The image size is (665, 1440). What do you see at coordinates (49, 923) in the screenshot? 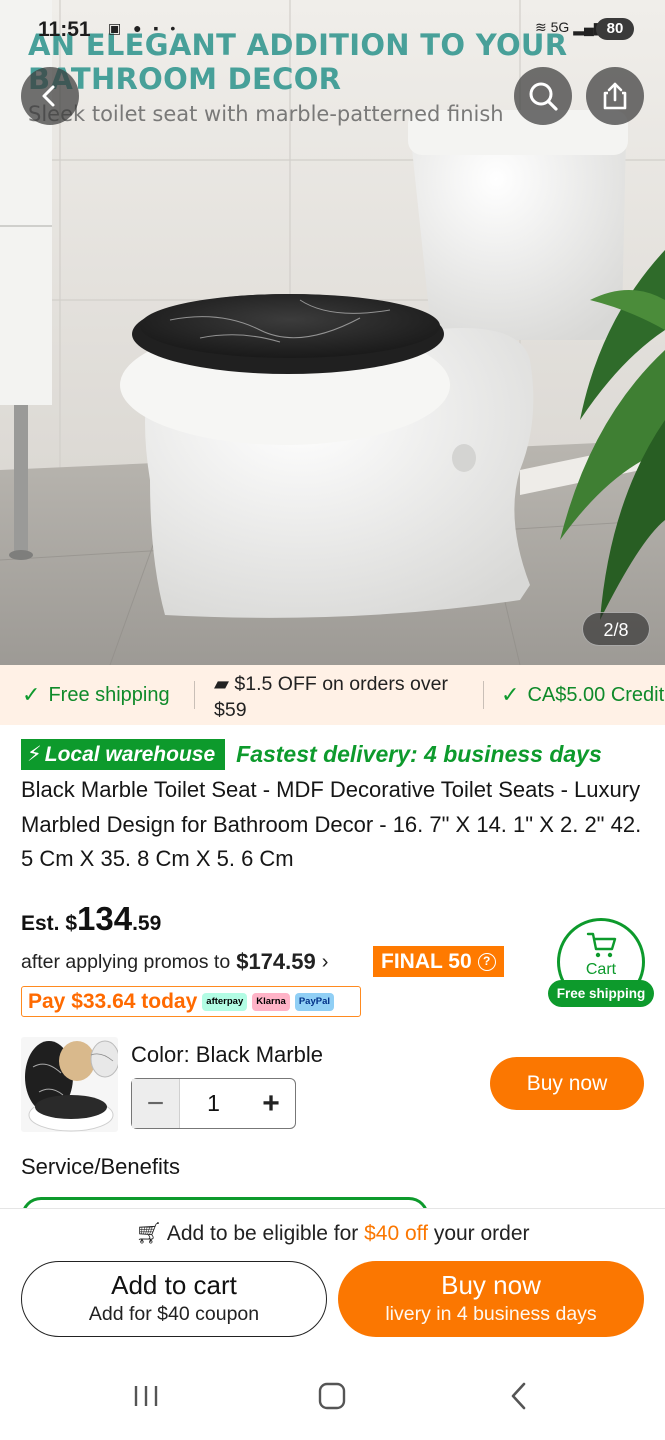
I see `price-prefix: Est. $` at bounding box center [49, 923].